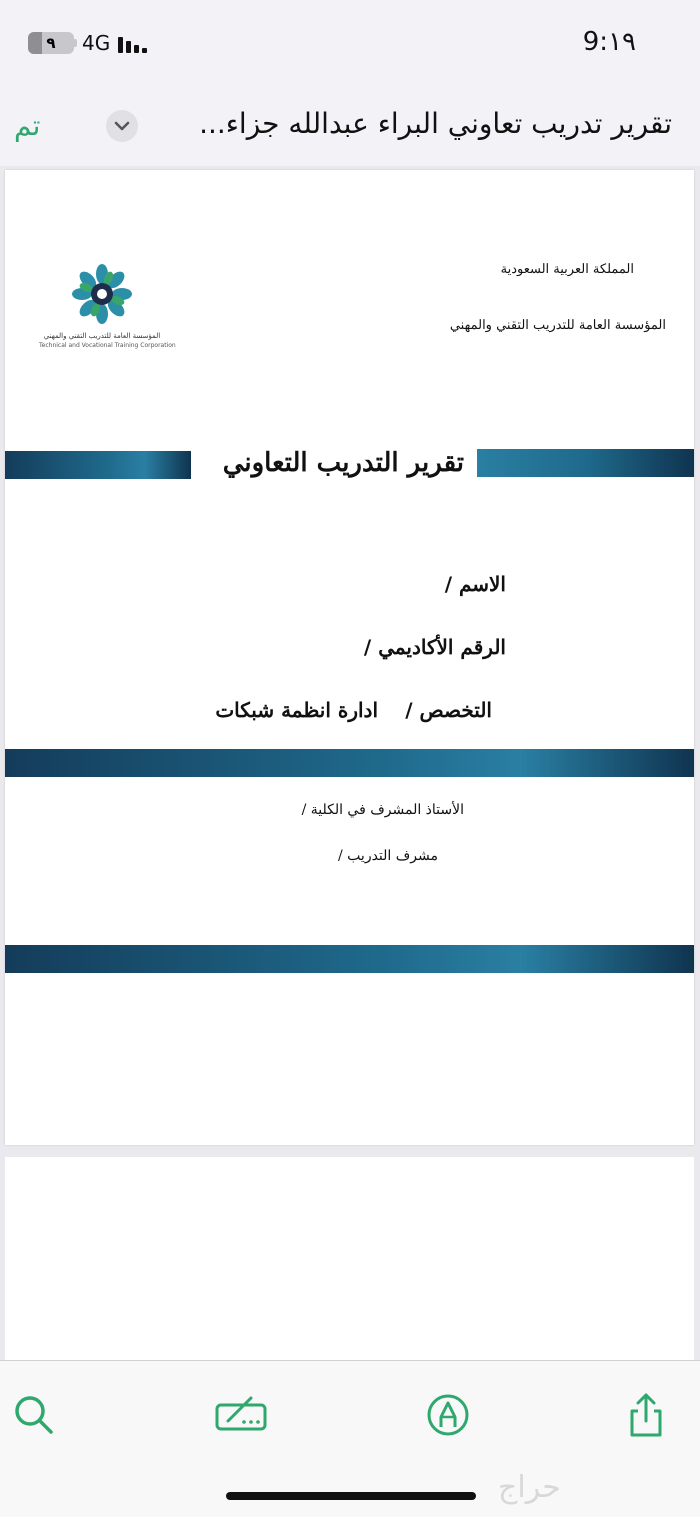 Image resolution: width=700 pixels, height=1517 pixels. I want to click on battery-icon: ٩, so click(51, 43).